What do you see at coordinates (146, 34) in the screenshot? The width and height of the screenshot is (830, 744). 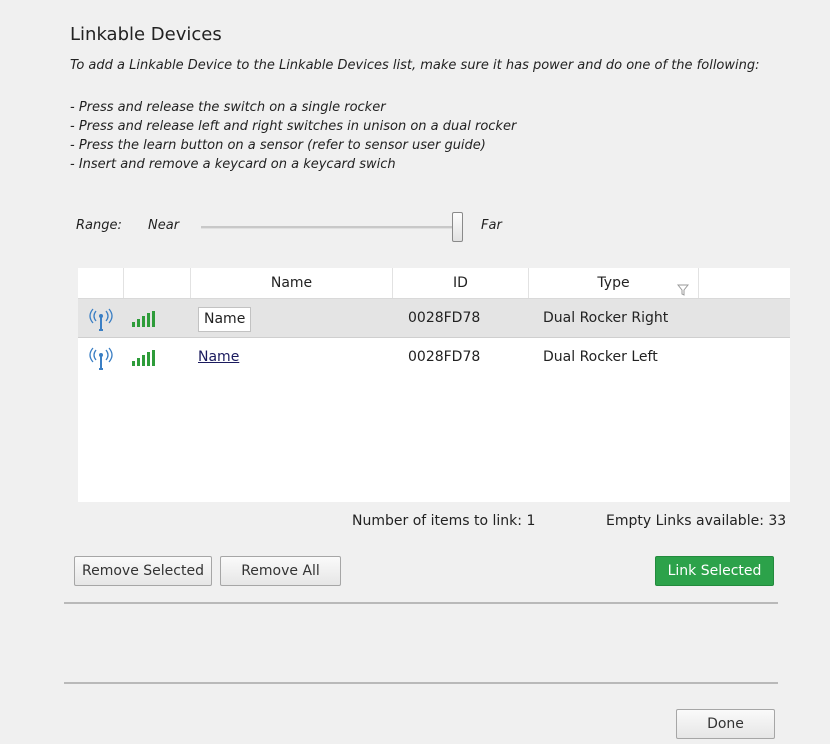 I see `page-title: Linkable Devices` at bounding box center [146, 34].